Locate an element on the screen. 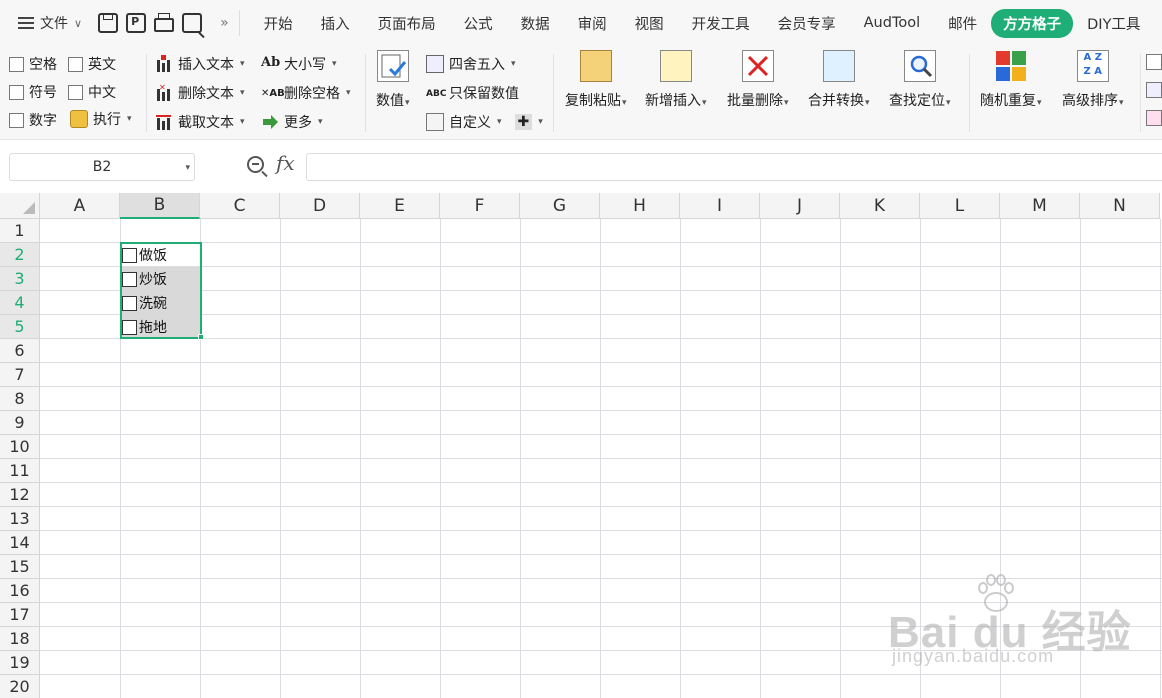 The image size is (1162, 698). custom-button: 自定义 ▾ ✚ ▾ is located at coordinates (484, 122).